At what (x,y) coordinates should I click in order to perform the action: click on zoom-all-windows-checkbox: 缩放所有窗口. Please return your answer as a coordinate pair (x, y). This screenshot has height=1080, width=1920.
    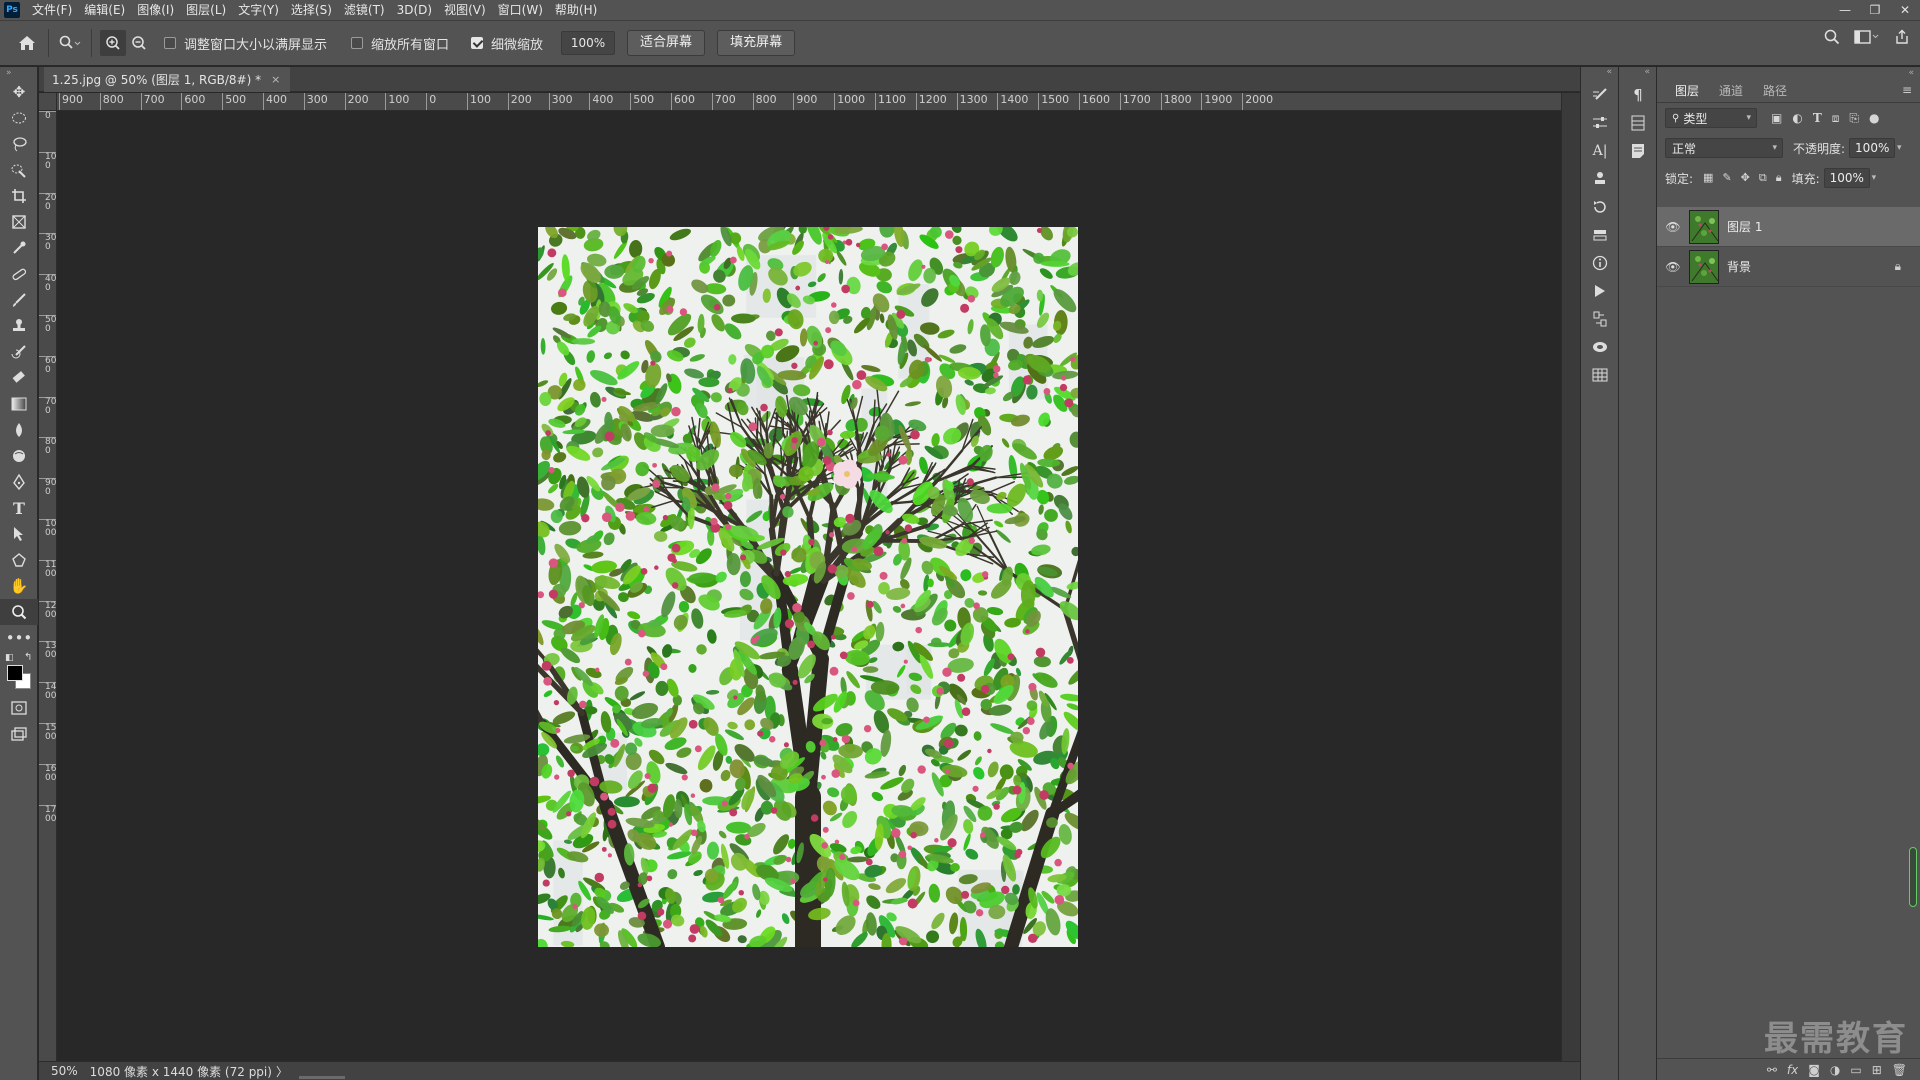
    Looking at the image, I should click on (400, 43).